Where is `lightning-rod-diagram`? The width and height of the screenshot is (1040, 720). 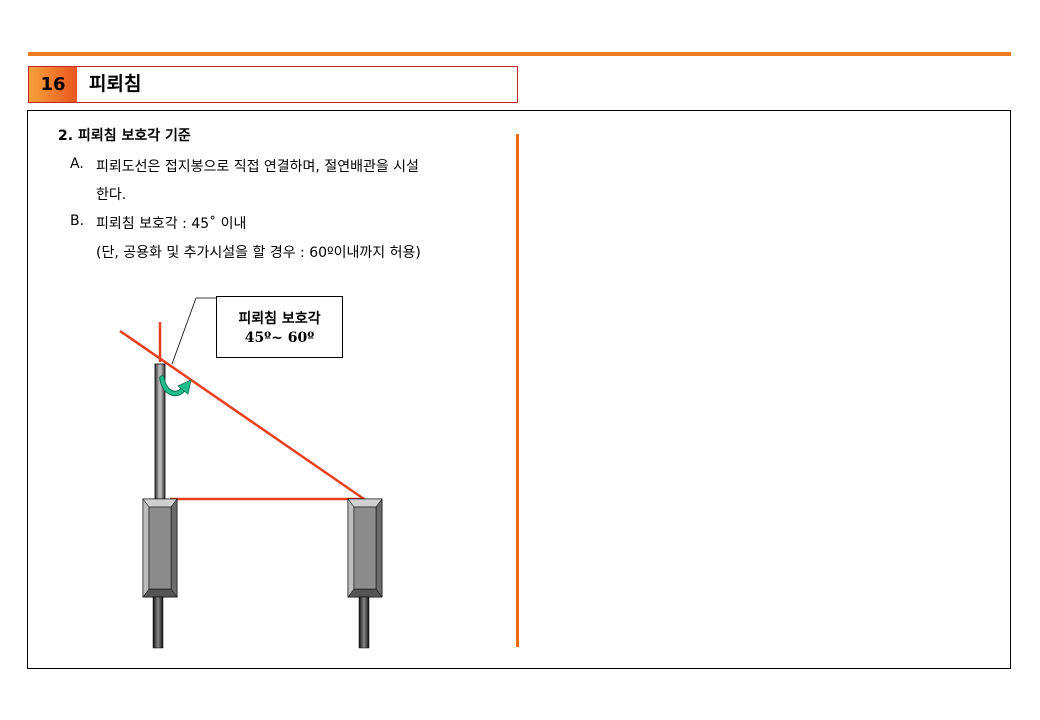 lightning-rod-diagram is located at coordinates (251, 473).